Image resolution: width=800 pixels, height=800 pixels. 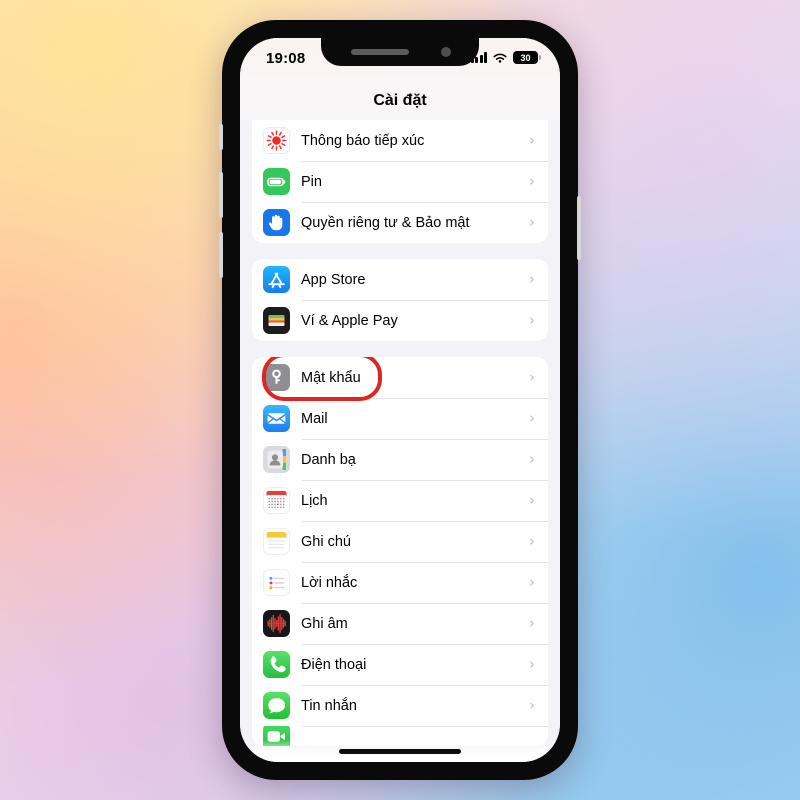 I want to click on settings-row: Mail ›, so click(x=400, y=418).